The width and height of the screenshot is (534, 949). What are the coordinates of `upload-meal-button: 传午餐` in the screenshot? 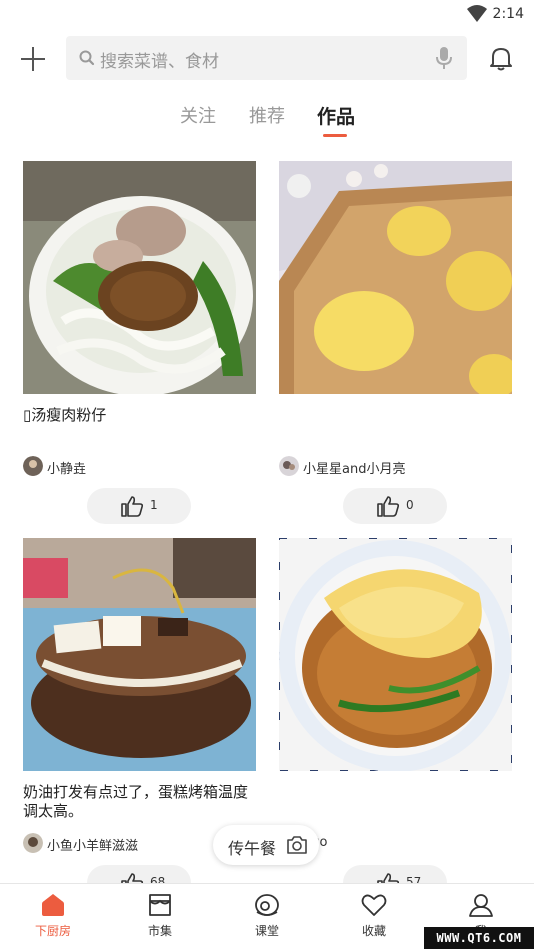 It's located at (266, 845).